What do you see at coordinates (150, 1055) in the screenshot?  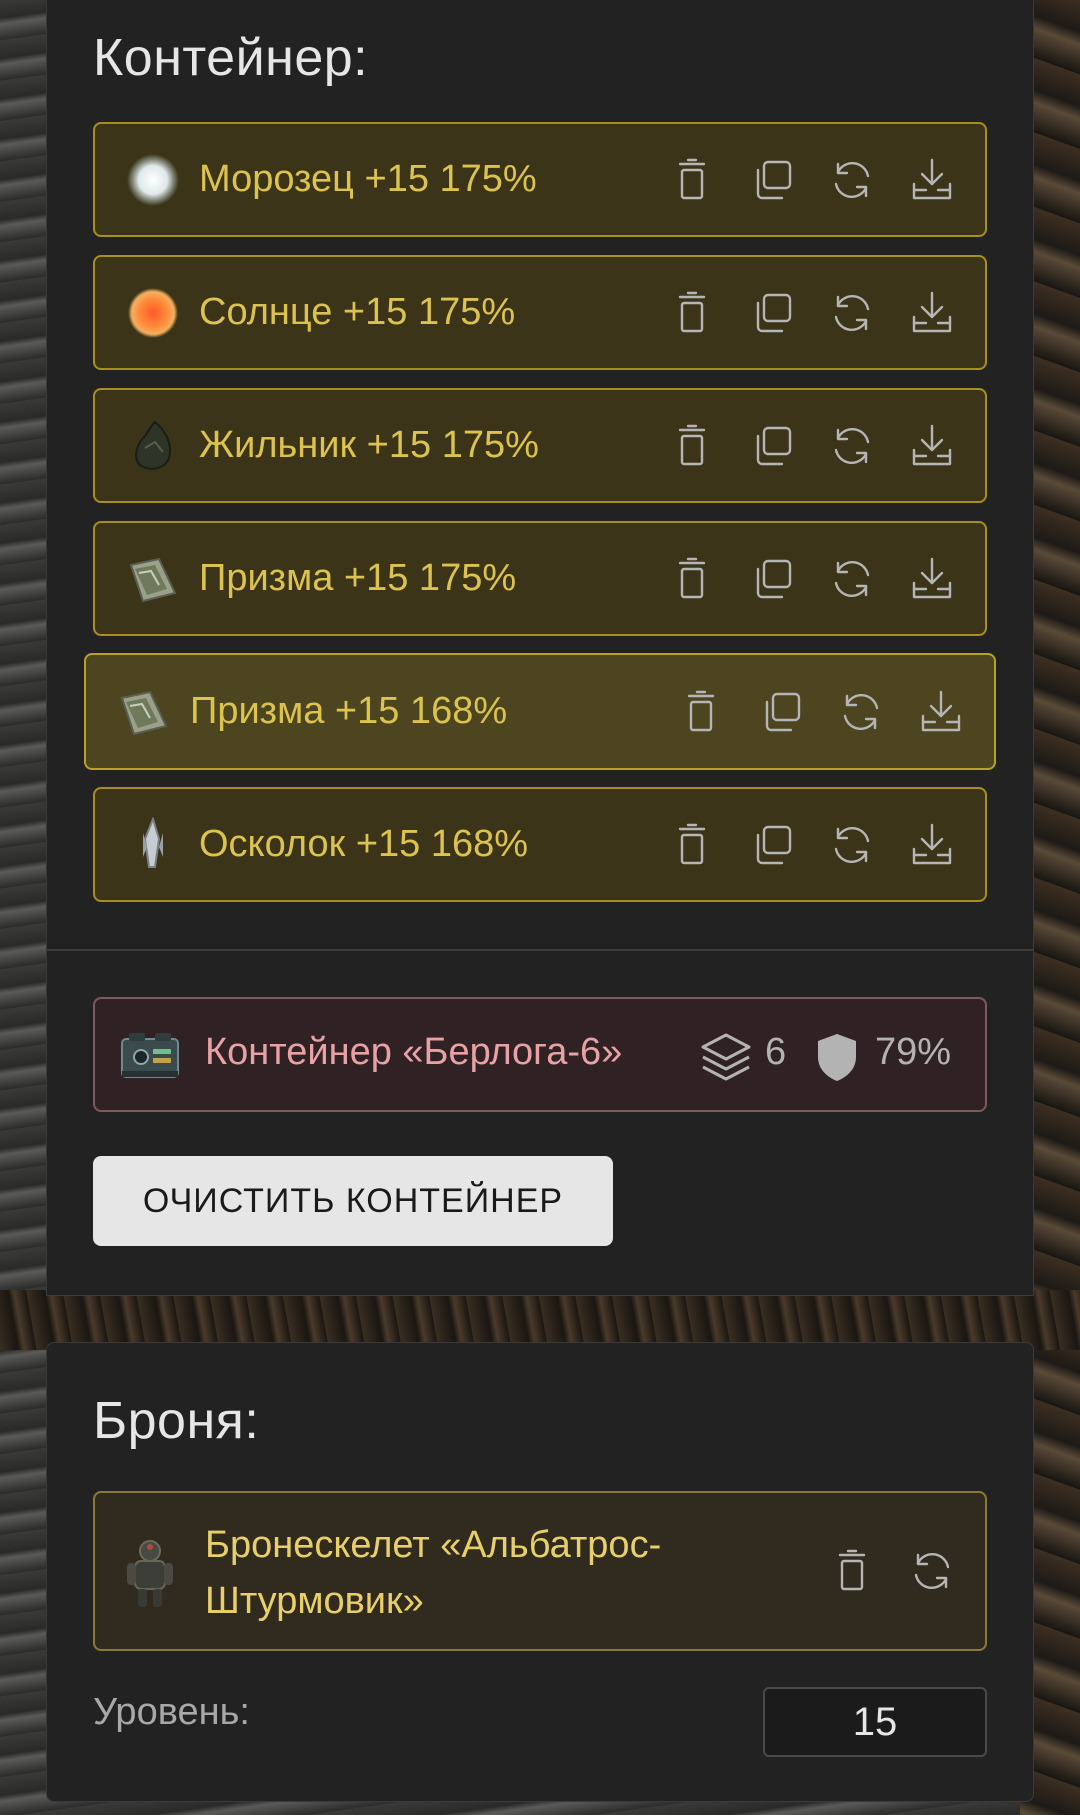 I see `container-case-icon` at bounding box center [150, 1055].